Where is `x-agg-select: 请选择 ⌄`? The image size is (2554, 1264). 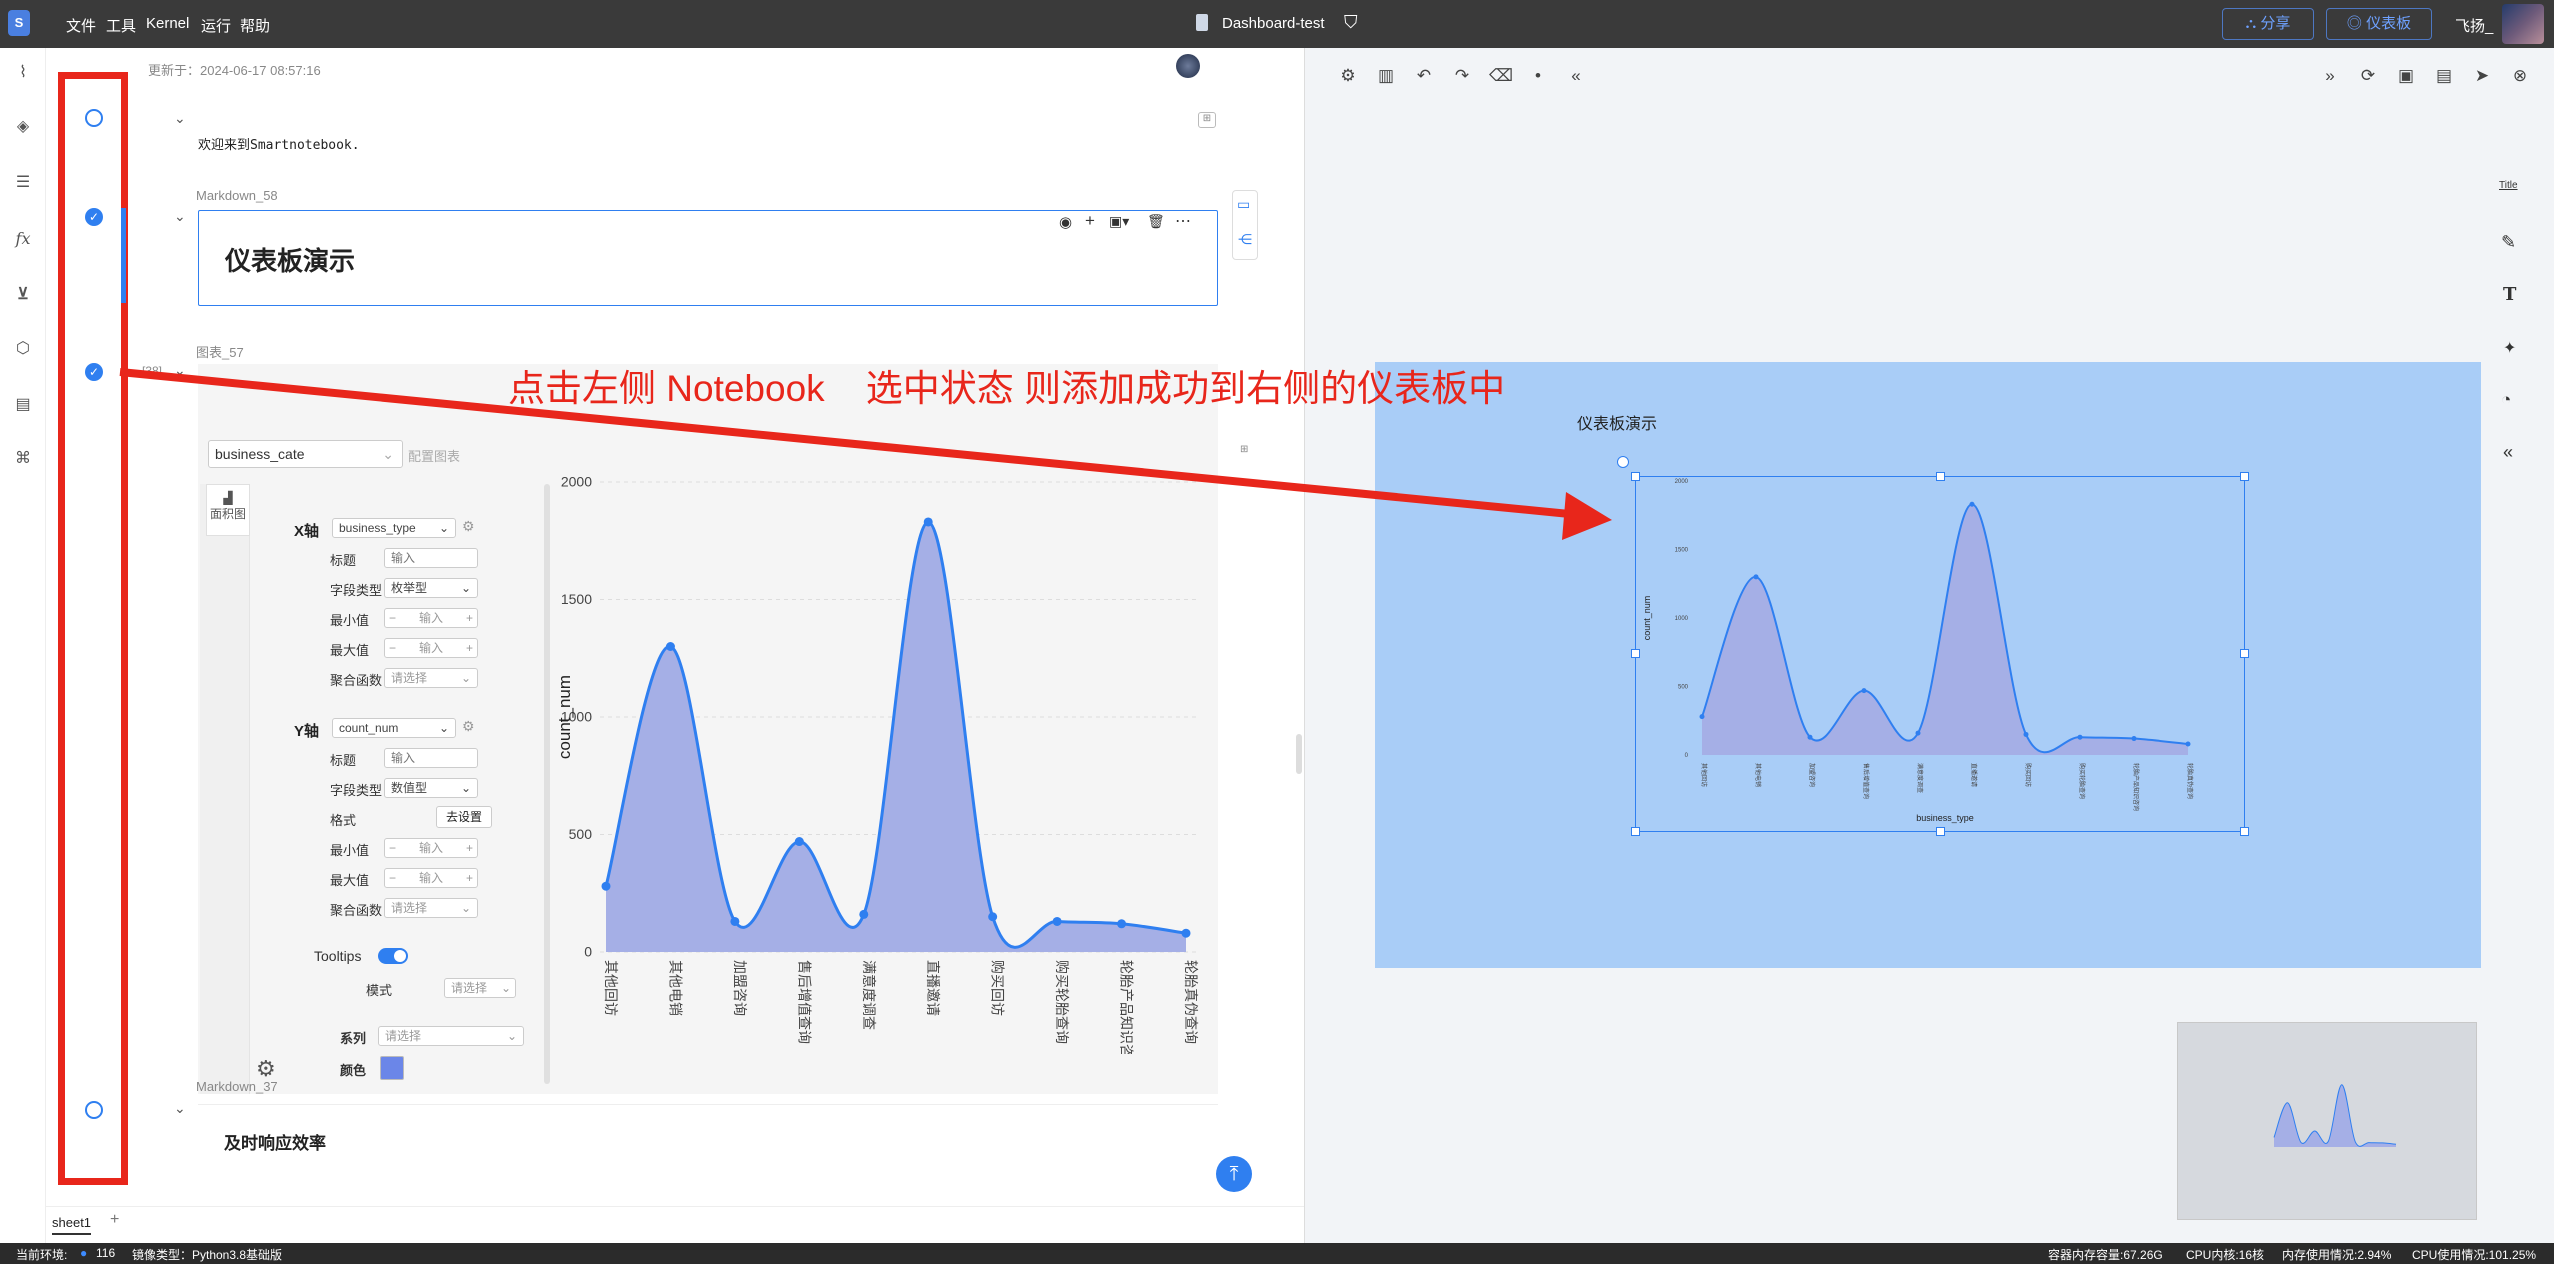
x-agg-select: 请选择 ⌄ is located at coordinates (431, 678).